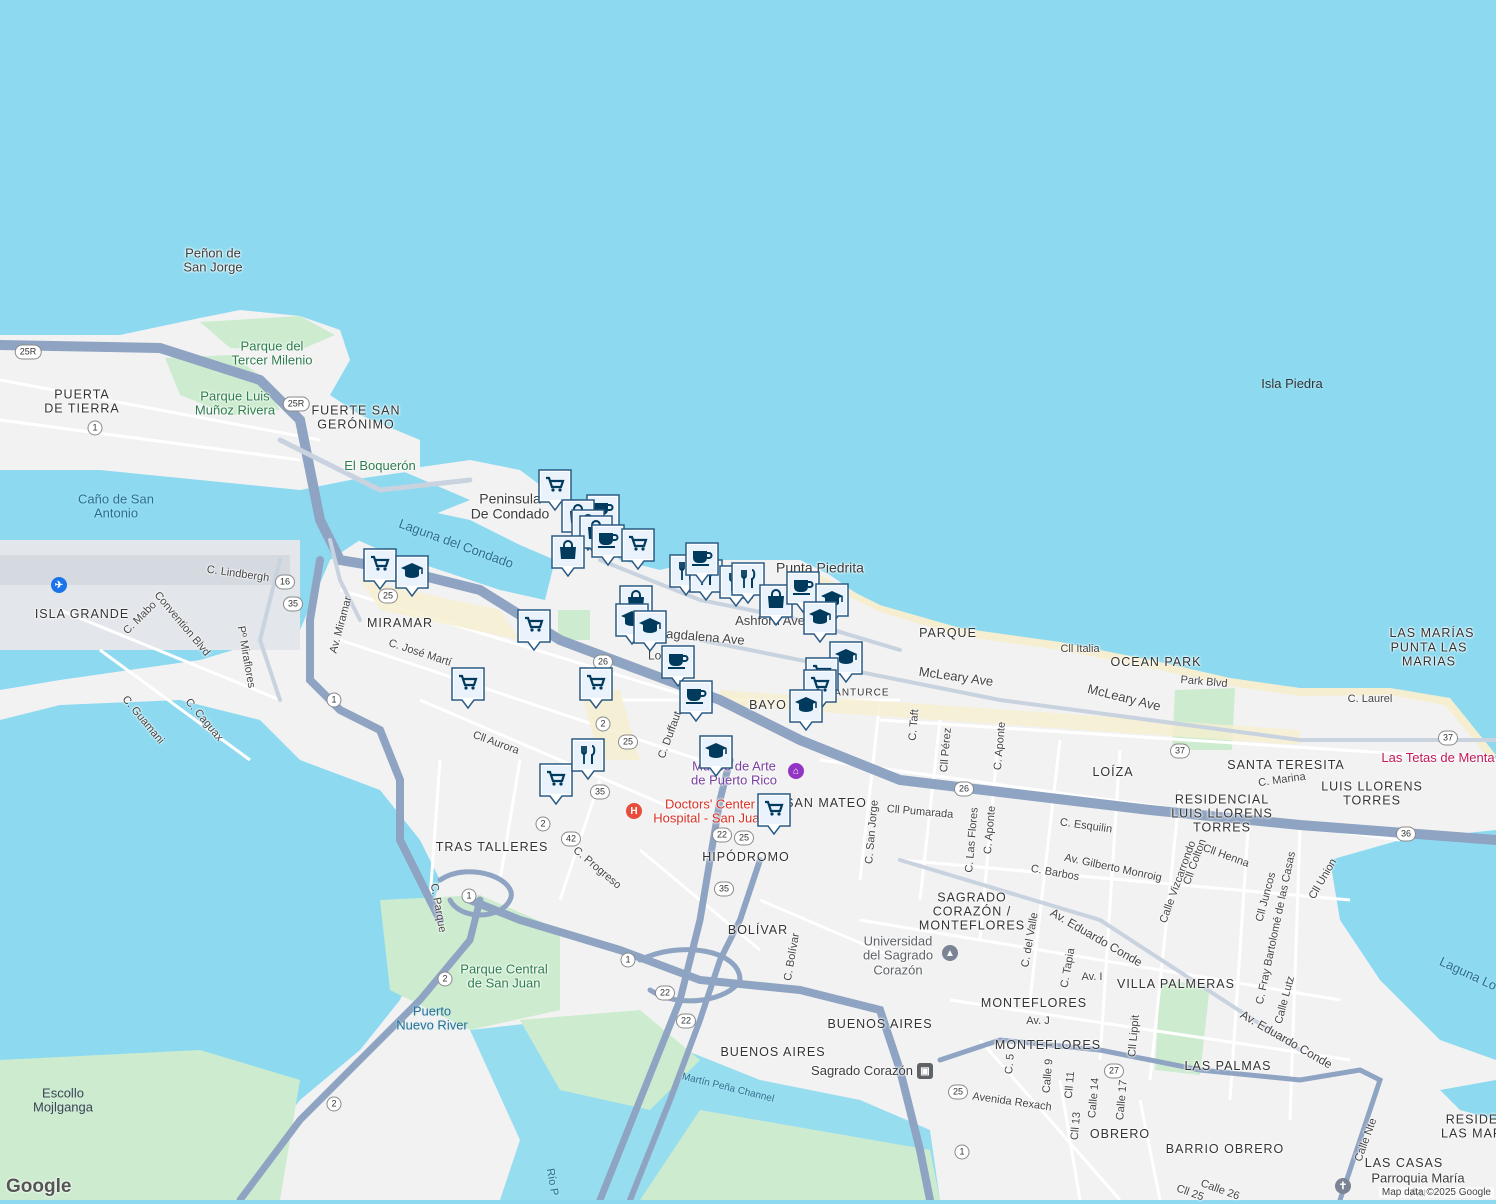 This screenshot has height=1204, width=1496. What do you see at coordinates (1406, 834) in the screenshot?
I see `route-shield: 36` at bounding box center [1406, 834].